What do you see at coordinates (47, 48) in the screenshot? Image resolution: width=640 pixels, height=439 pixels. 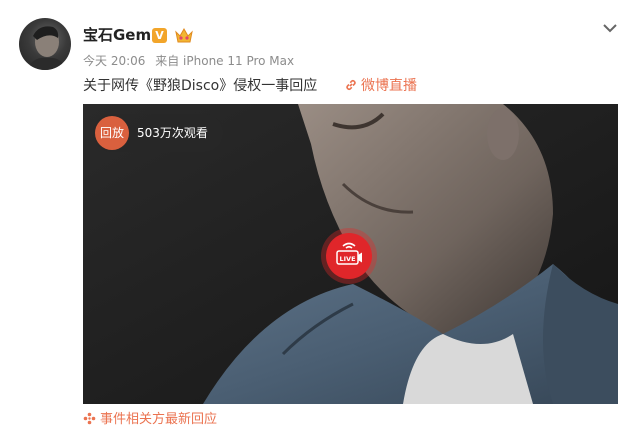 I see `avatar-image` at bounding box center [47, 48].